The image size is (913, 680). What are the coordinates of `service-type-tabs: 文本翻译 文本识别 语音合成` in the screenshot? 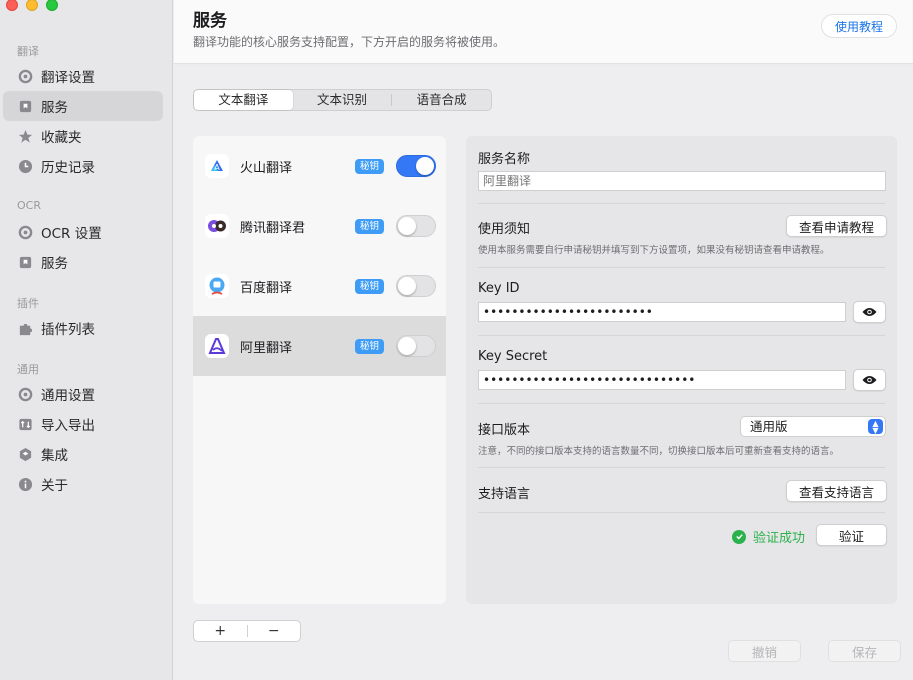 It's located at (342, 100).